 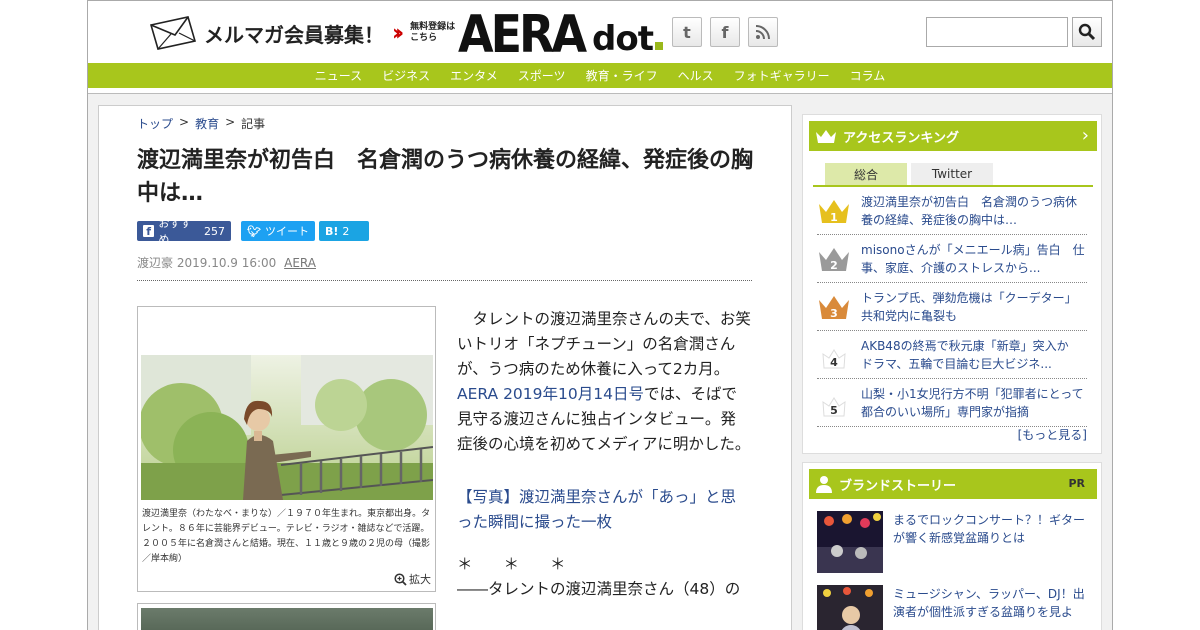 I want to click on share-buttons: f おすすめ 257 🐦︎ ツイート B! 2, so click(x=253, y=231).